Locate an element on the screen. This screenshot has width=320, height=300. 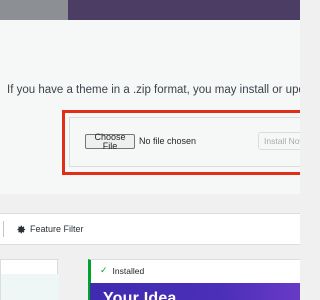
feature-filter-button: Feature Filter is located at coordinates (50, 229).